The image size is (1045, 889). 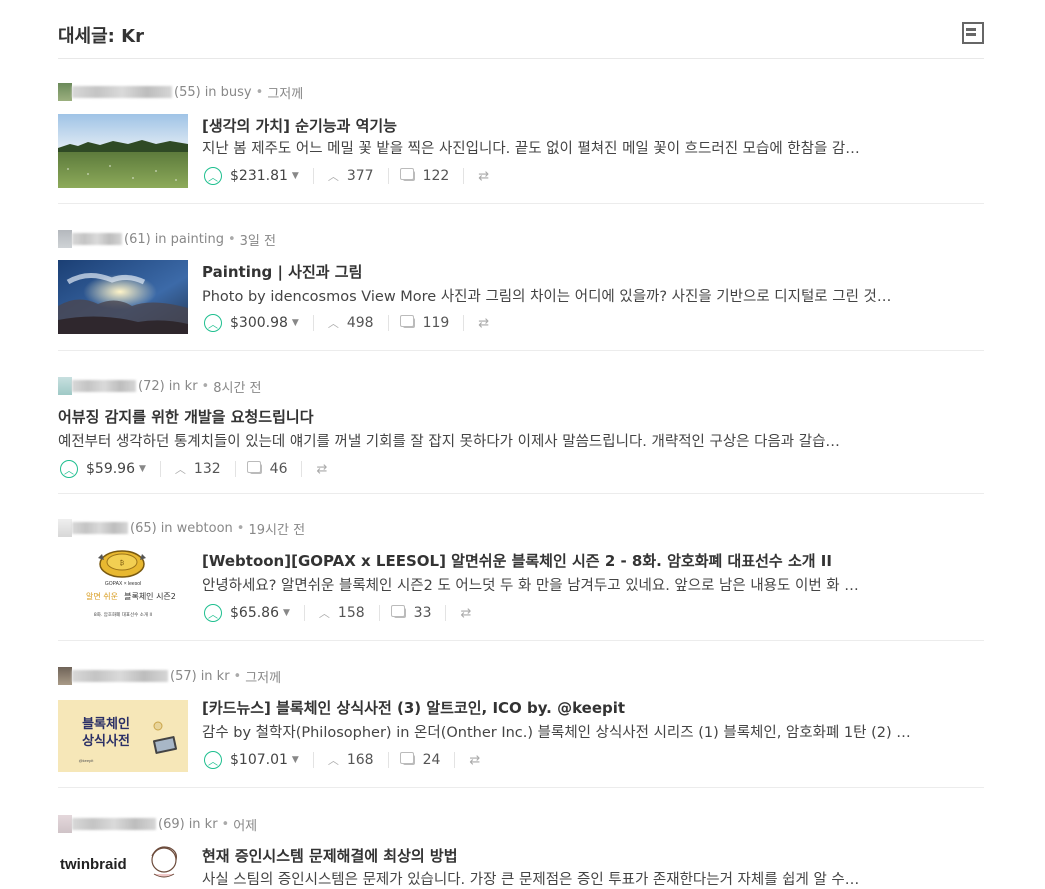 I want to click on post-meta: (65) in webtoon • 19시간 전, so click(x=181, y=528).